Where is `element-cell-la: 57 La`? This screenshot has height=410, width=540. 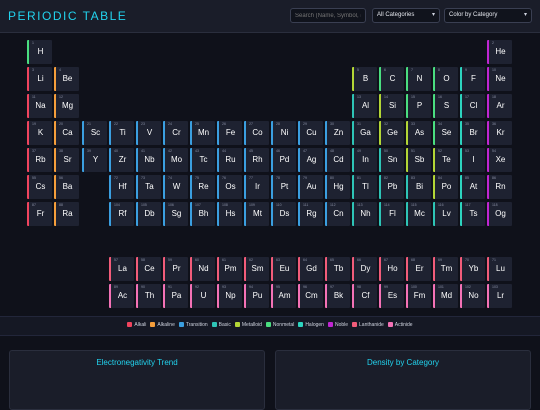 element-cell-la: 57 La is located at coordinates (121, 269).